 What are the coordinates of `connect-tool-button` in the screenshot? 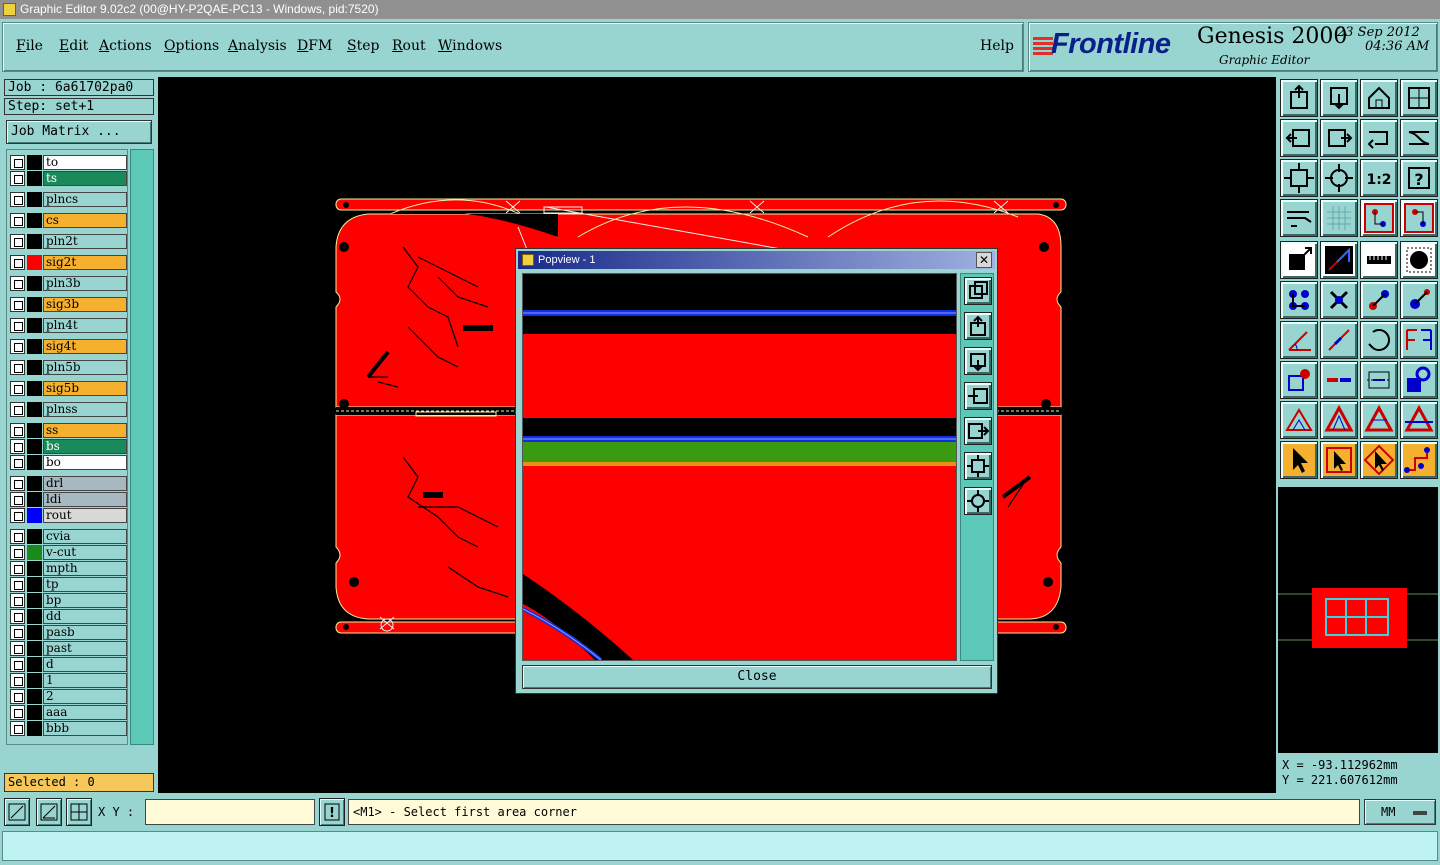 It's located at (1379, 300).